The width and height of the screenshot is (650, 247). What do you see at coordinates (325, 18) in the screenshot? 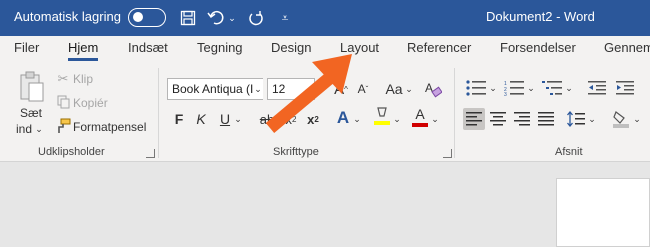
I see `title-bar: Automatisk lagring ⌄ ⩡ Dokument2 - Word` at bounding box center [325, 18].